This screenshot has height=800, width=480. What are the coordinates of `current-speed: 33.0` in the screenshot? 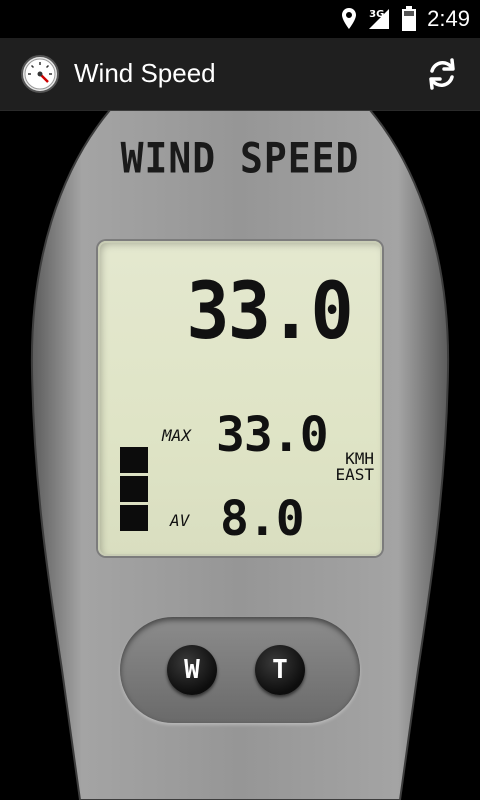 It's located at (270, 312).